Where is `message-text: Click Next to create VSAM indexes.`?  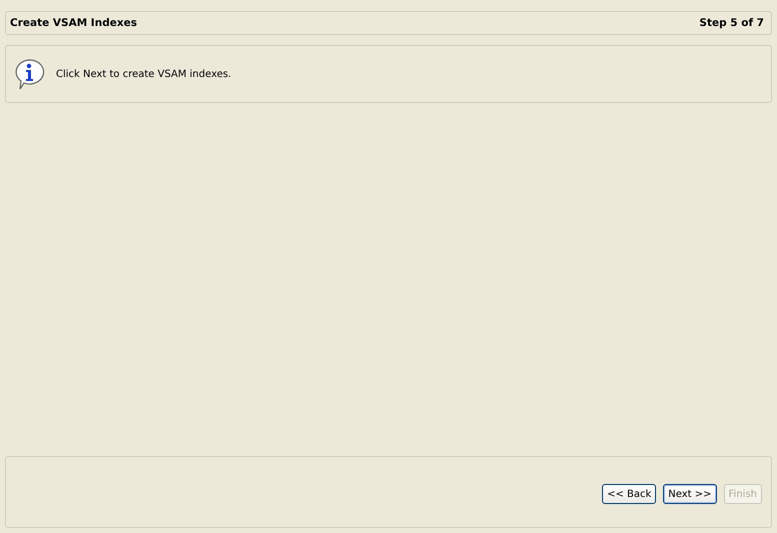 message-text: Click Next to create VSAM indexes. is located at coordinates (144, 74).